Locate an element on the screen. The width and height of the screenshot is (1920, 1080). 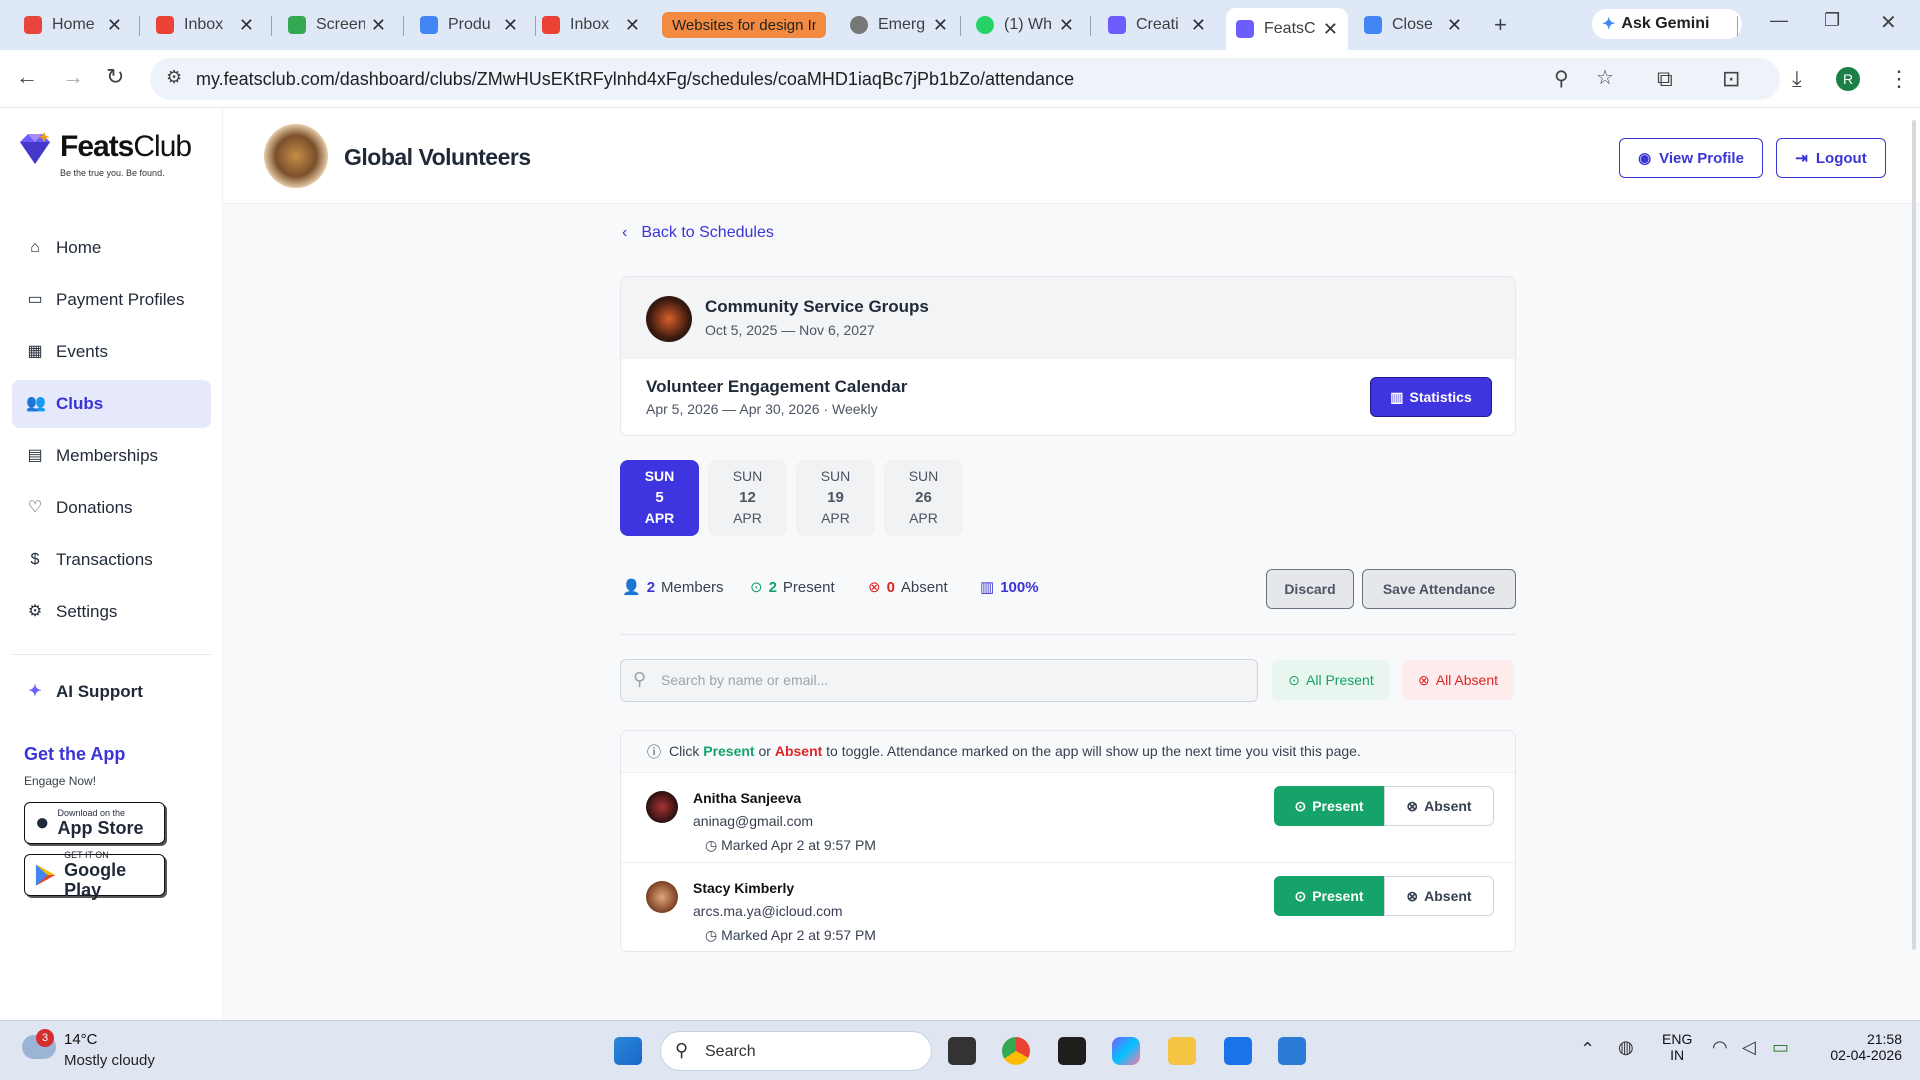
reload-icon: ↻ is located at coordinates (115, 77).